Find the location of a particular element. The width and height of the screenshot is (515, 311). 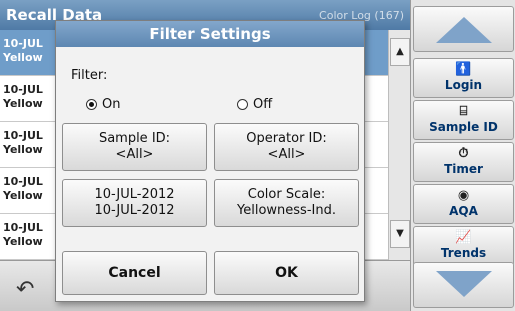

sample-id-filter-button: Sample ID: <All> is located at coordinates (134, 147).